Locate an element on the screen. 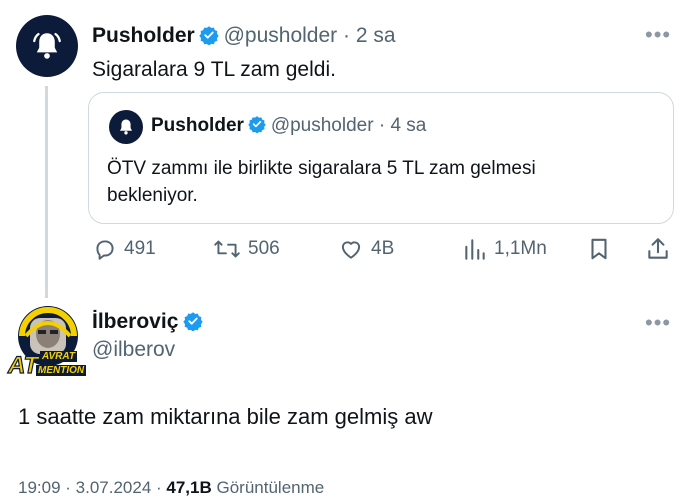  quote-text-line2: bekleniyor. is located at coordinates (152, 195).